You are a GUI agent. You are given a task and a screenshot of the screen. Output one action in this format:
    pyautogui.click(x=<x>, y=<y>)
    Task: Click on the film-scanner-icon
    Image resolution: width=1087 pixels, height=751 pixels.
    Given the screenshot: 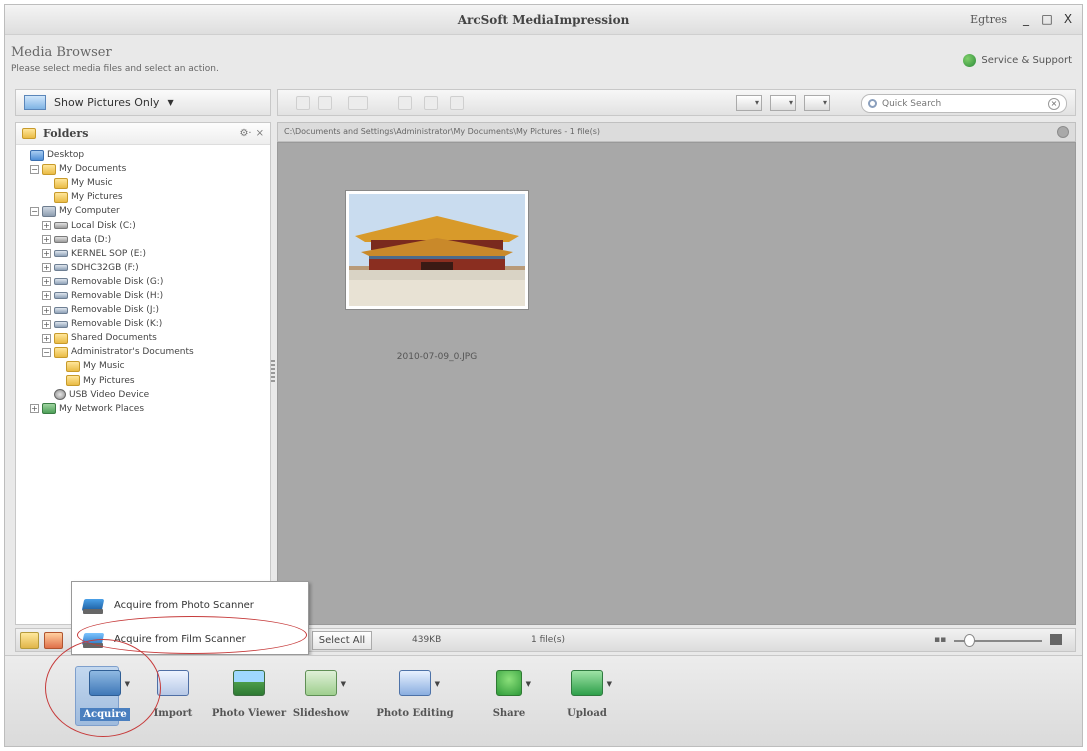 What is the action you would take?
    pyautogui.click(x=93, y=639)
    